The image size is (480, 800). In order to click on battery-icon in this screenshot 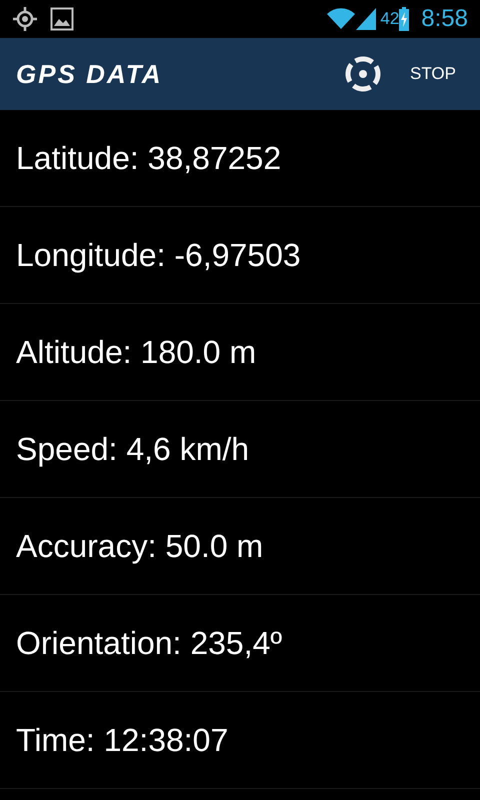, I will do `click(404, 19)`.